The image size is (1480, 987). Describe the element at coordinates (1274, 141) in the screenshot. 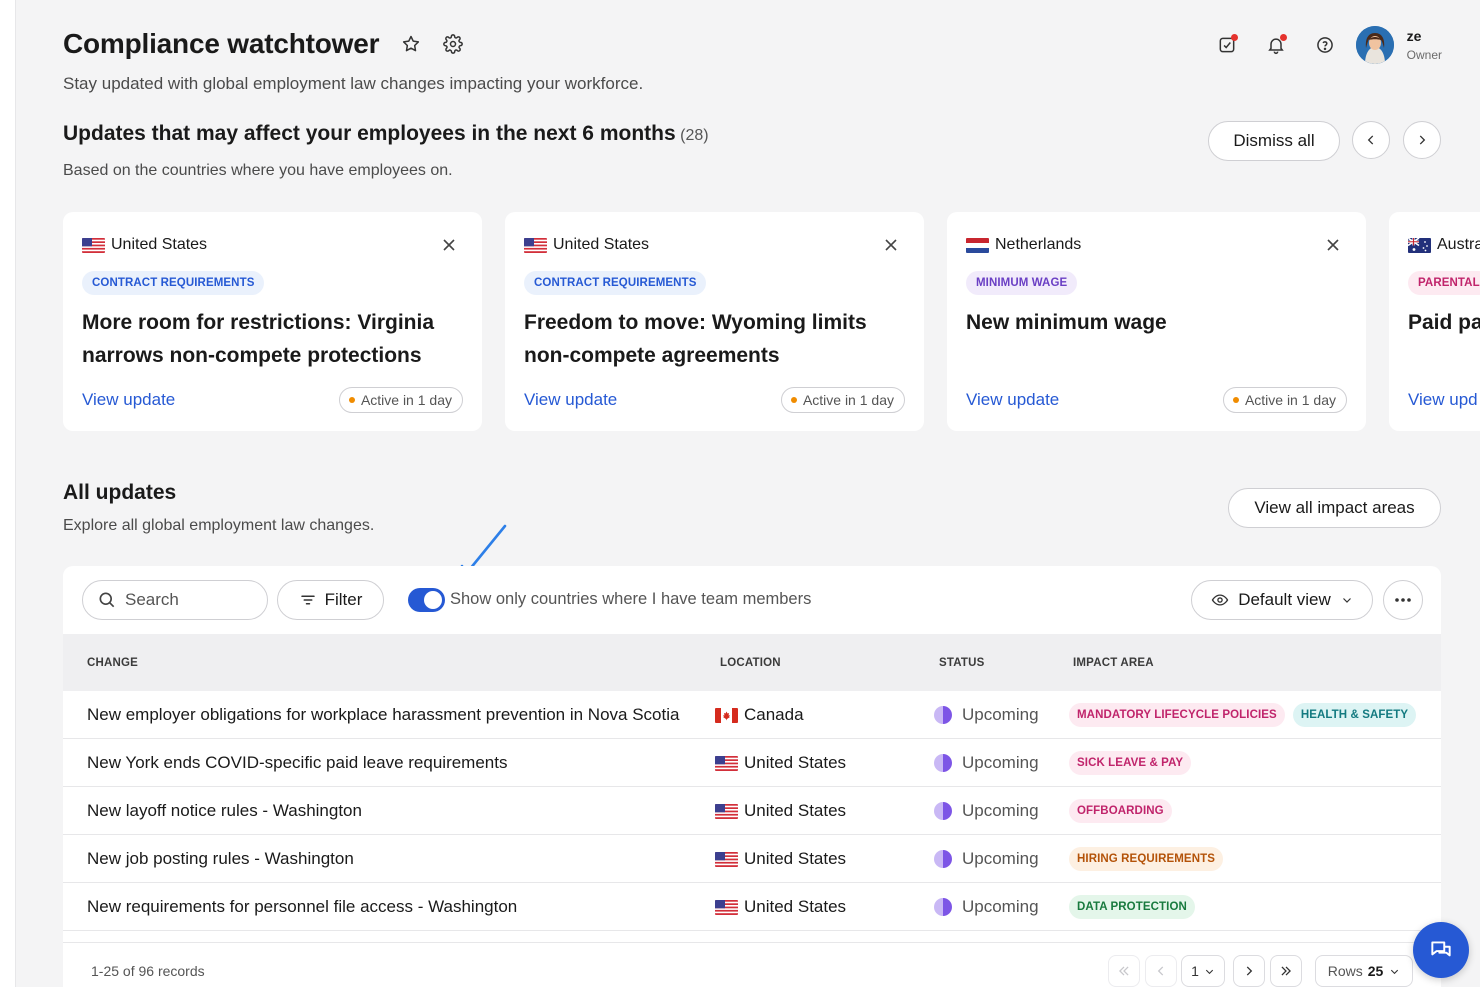

I see `dismiss-all-button: Dismiss all` at that location.